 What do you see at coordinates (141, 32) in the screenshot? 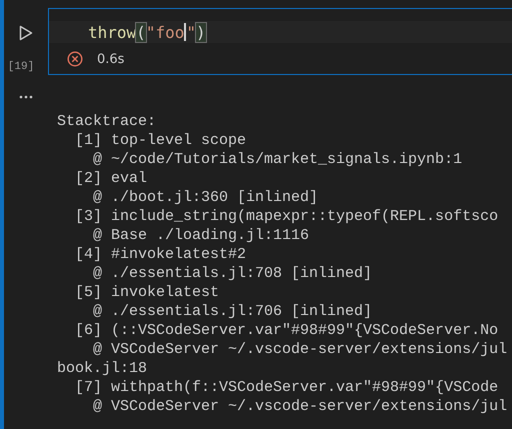
I see `code-token: (` at bounding box center [141, 32].